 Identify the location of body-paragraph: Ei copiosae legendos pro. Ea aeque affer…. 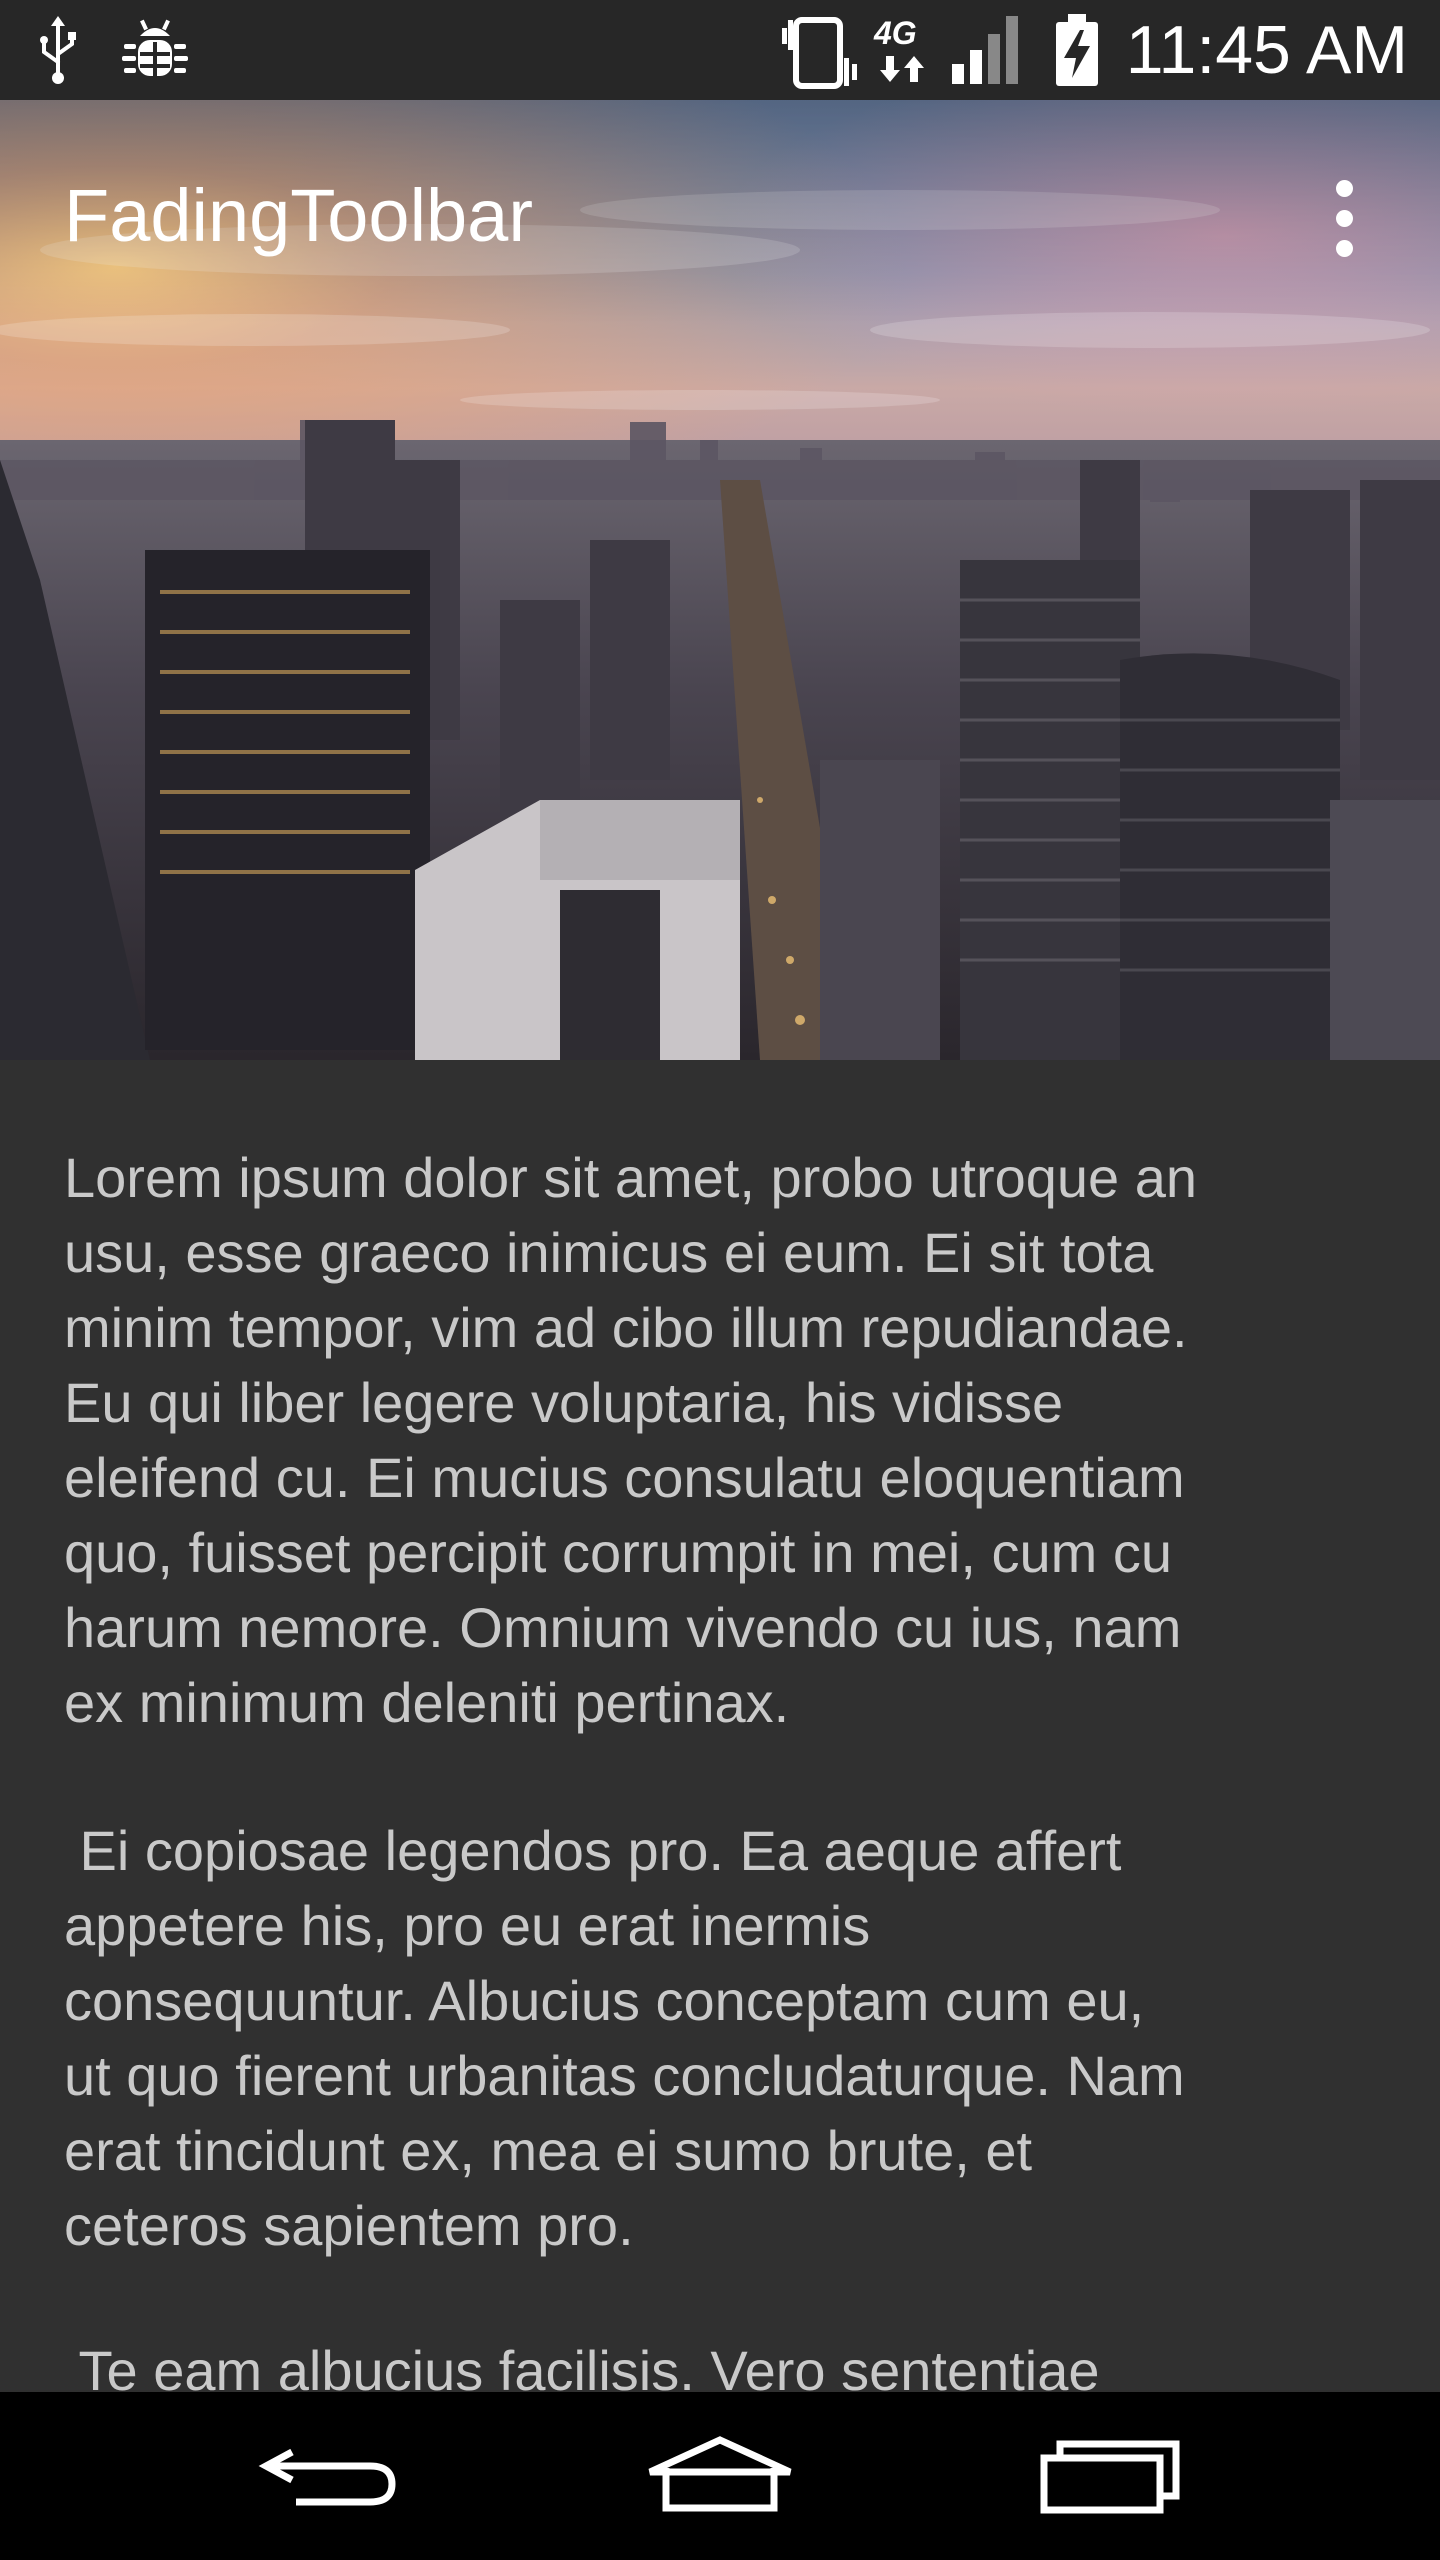
(624, 2038).